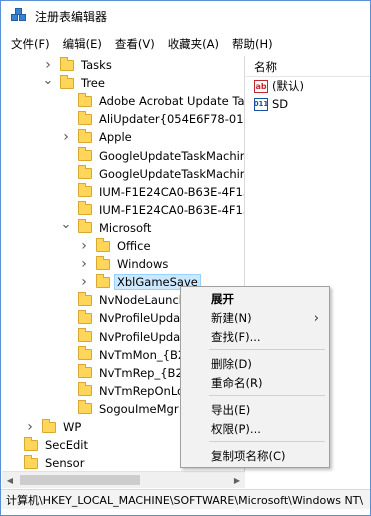 This screenshot has height=516, width=371. What do you see at coordinates (82, 44) in the screenshot?
I see `menu-edit: 编辑(E)` at bounding box center [82, 44].